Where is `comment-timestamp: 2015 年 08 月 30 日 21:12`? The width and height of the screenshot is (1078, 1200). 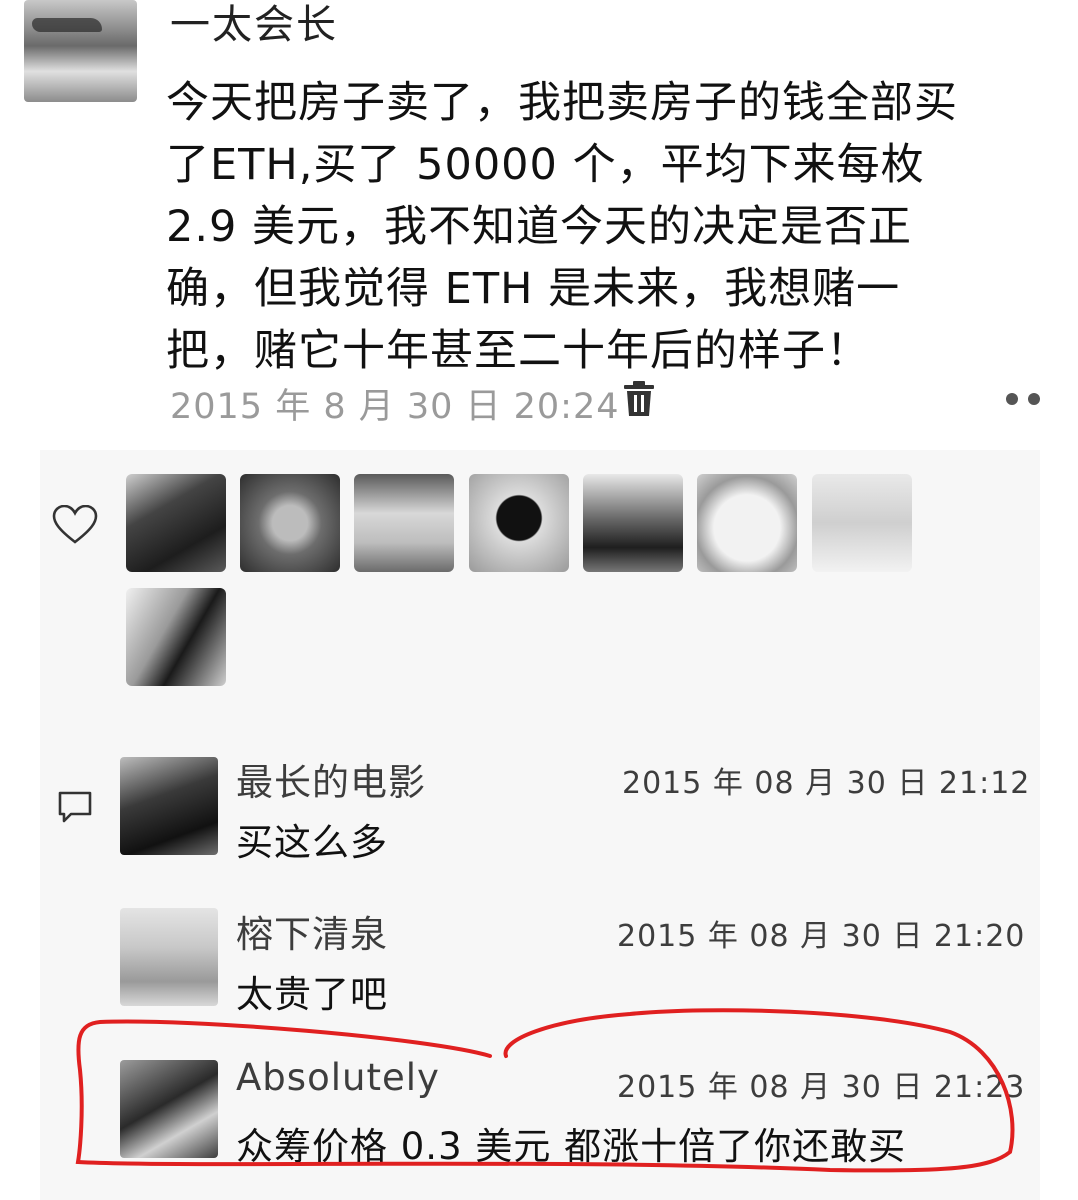
comment-timestamp: 2015 年 08 月 30 日 21:12 is located at coordinates (826, 783).